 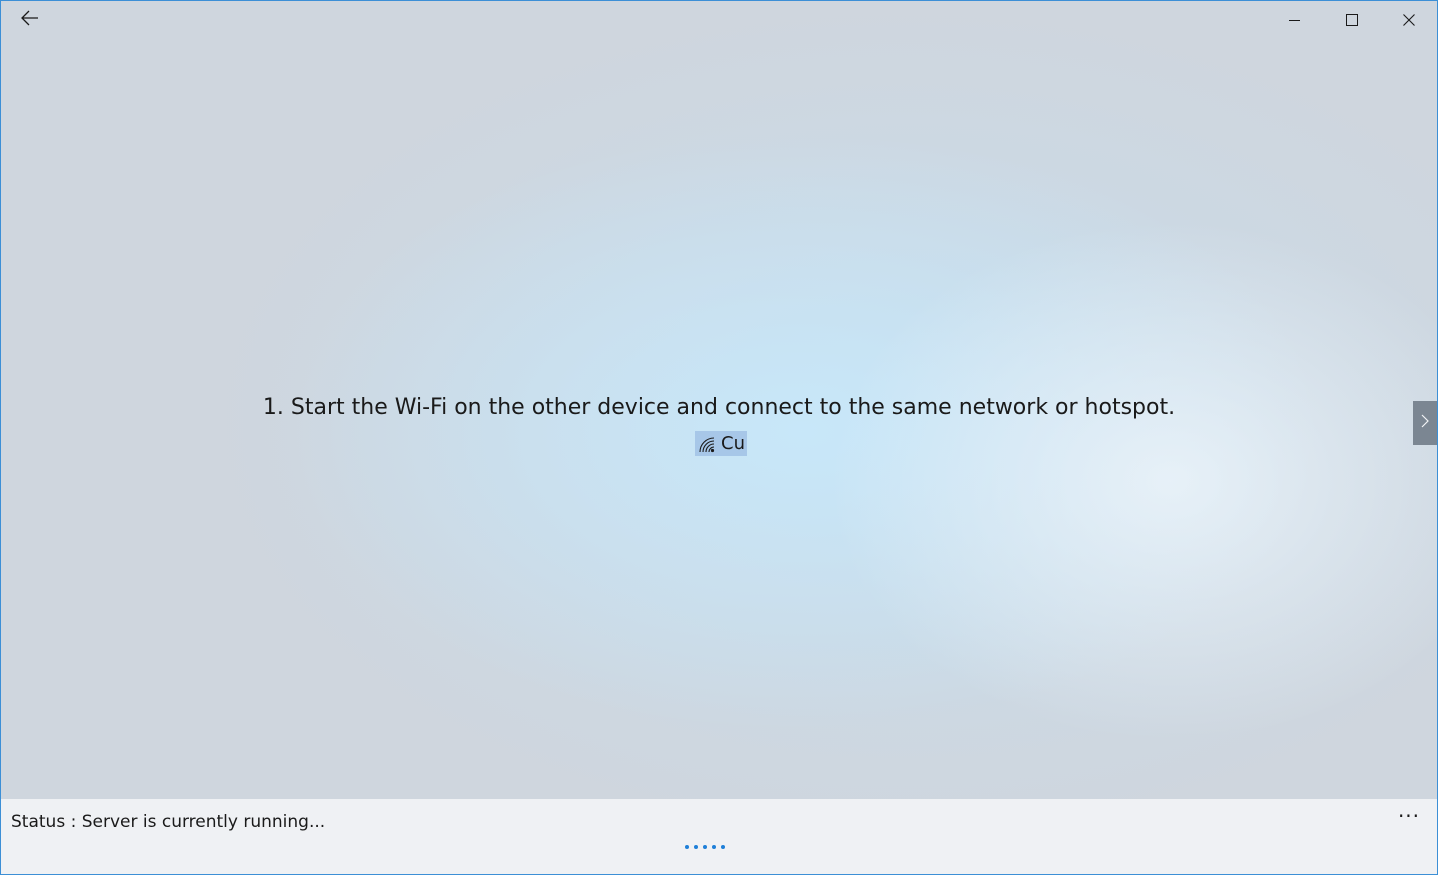 I want to click on minimize-button, so click(x=1294, y=20).